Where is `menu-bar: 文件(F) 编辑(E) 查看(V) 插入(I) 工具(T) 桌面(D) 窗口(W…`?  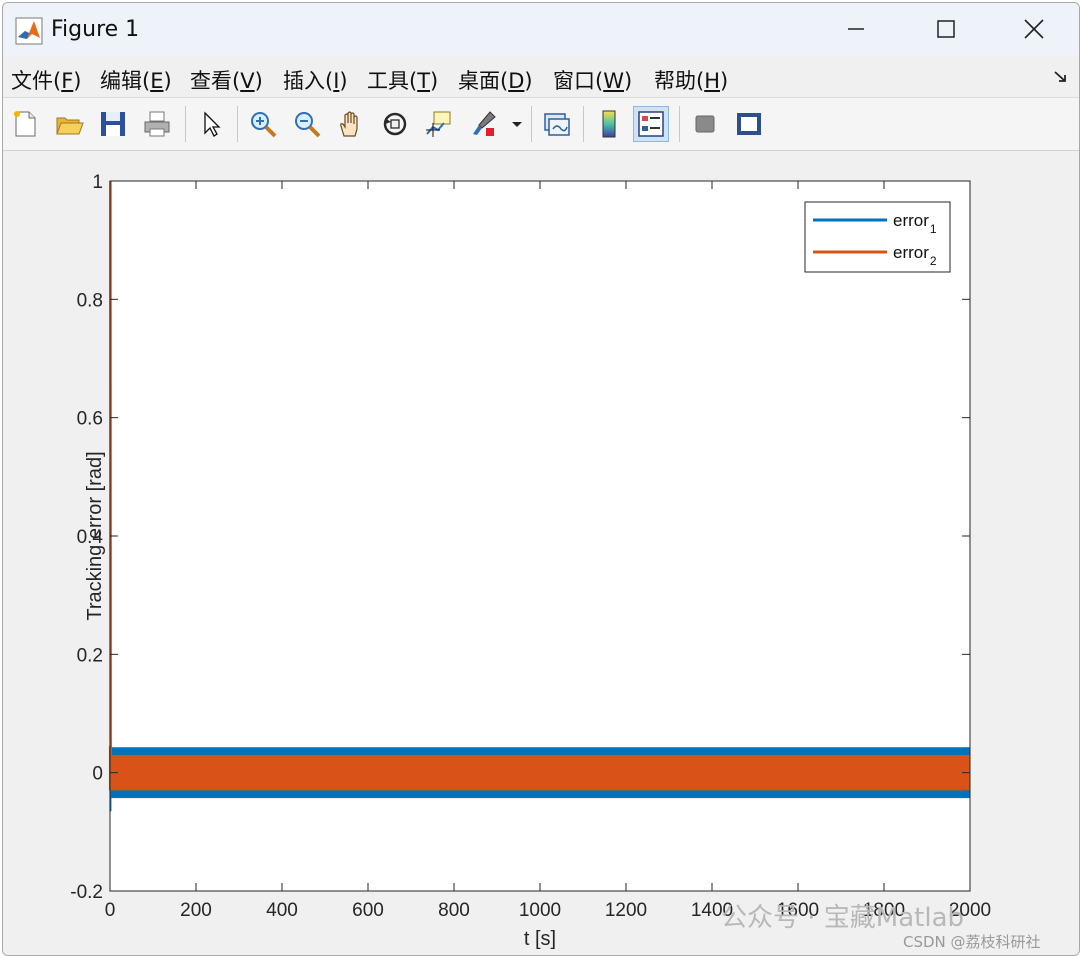 menu-bar: 文件(F) 编辑(E) 查看(V) 插入(I) 工具(T) 桌面(D) 窗口(W… is located at coordinates (541, 78).